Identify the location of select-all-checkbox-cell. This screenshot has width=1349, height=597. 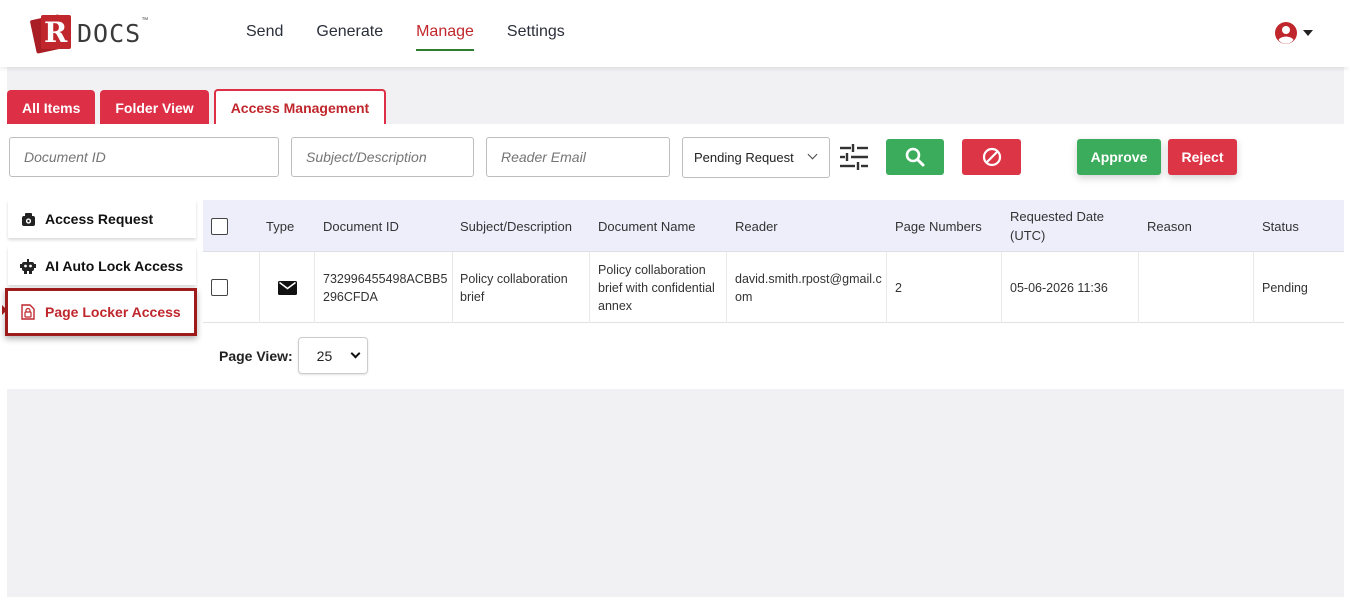
(219, 226).